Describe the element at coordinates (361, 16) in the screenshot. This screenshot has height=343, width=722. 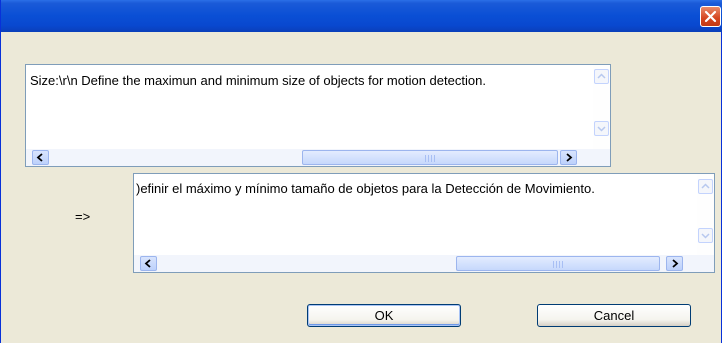
I see `title-bar` at that location.